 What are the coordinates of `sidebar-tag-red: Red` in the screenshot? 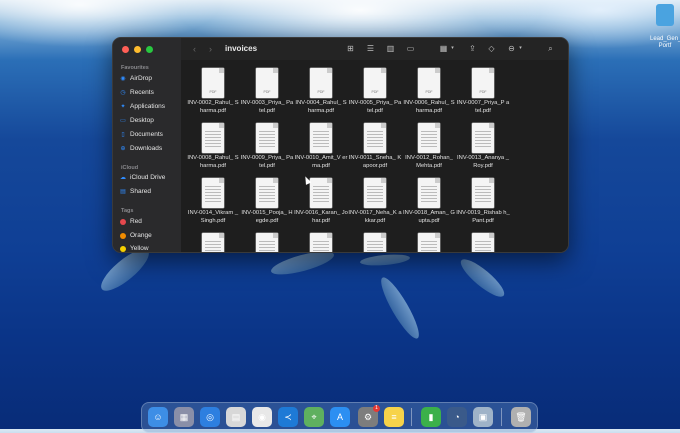 It's located at (131, 221).